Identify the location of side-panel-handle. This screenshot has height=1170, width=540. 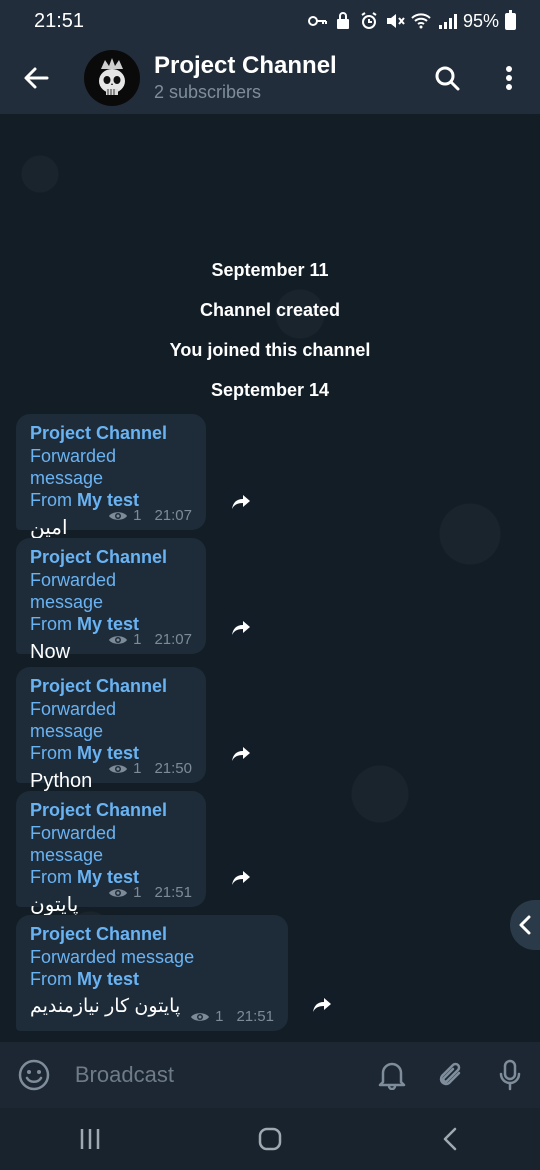
(525, 925).